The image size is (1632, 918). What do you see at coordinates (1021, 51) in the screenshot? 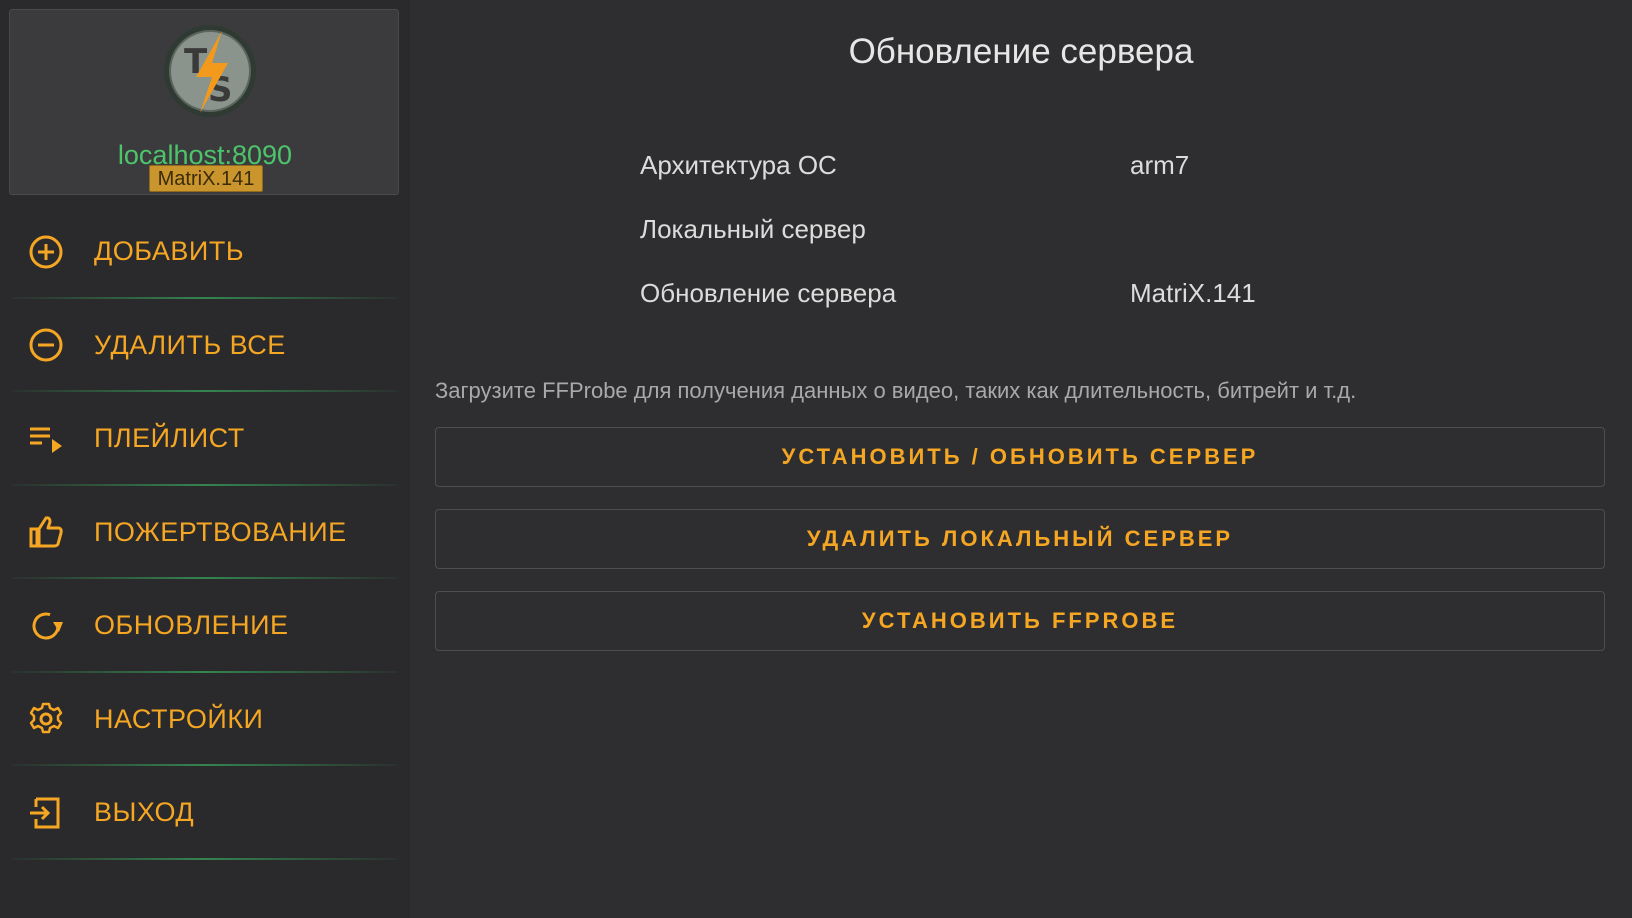
I see `page-title: Обновление сервера` at bounding box center [1021, 51].